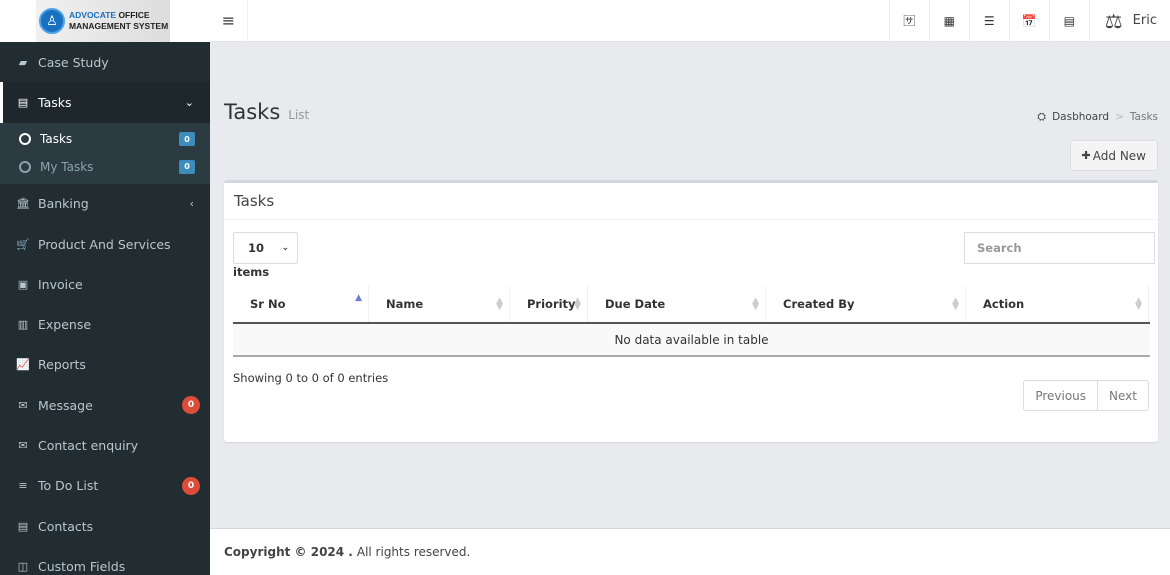  What do you see at coordinates (88, 446) in the screenshot?
I see `sidebar-item-label: Contact enquiry` at bounding box center [88, 446].